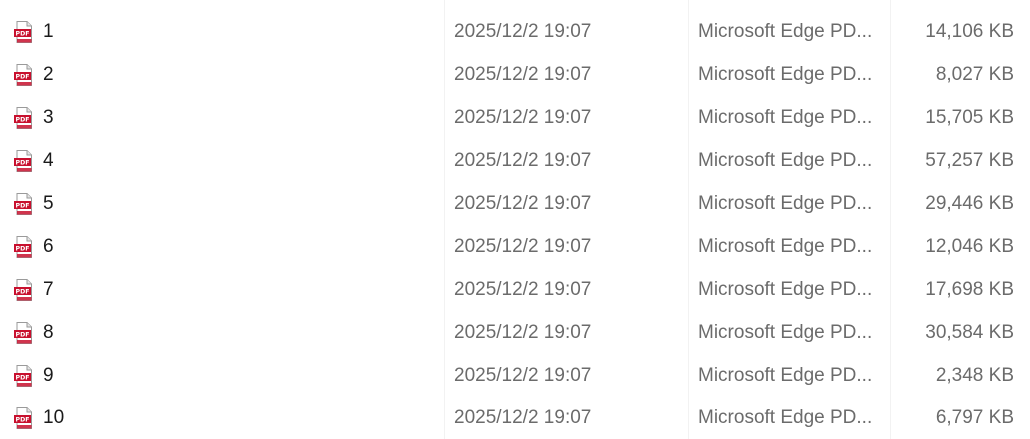 This screenshot has height=439, width=1030. I want to click on file-size: 2,348 KB, so click(974, 375).